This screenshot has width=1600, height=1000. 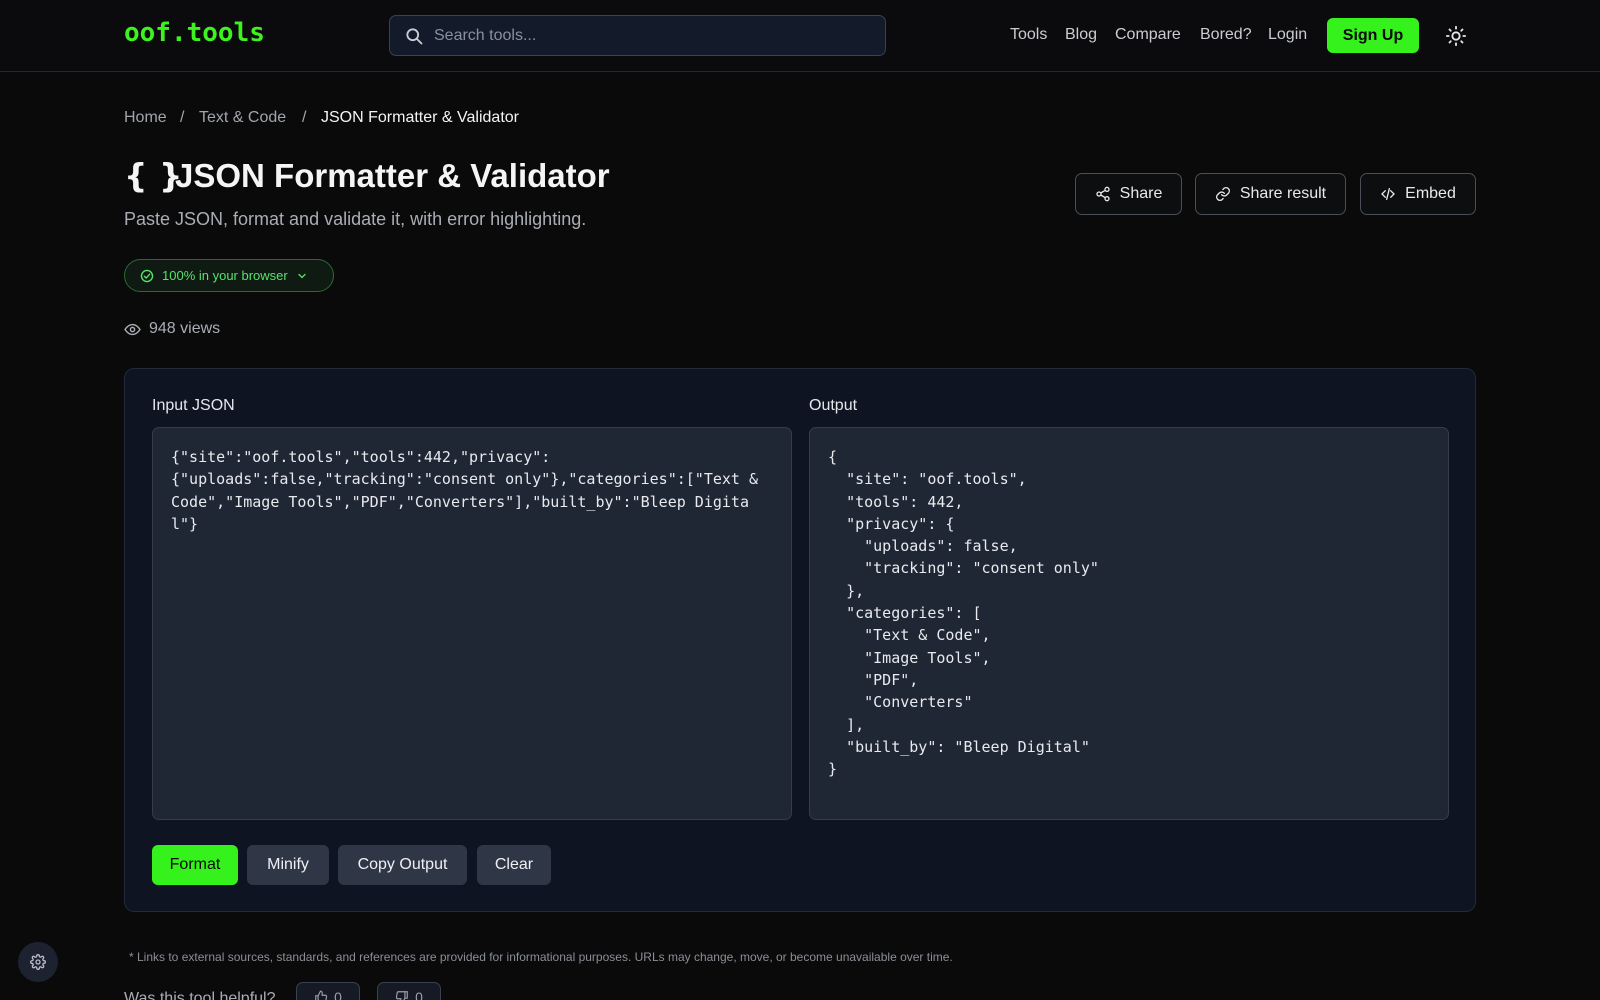 I want to click on downvote-count: 0, so click(x=419, y=994).